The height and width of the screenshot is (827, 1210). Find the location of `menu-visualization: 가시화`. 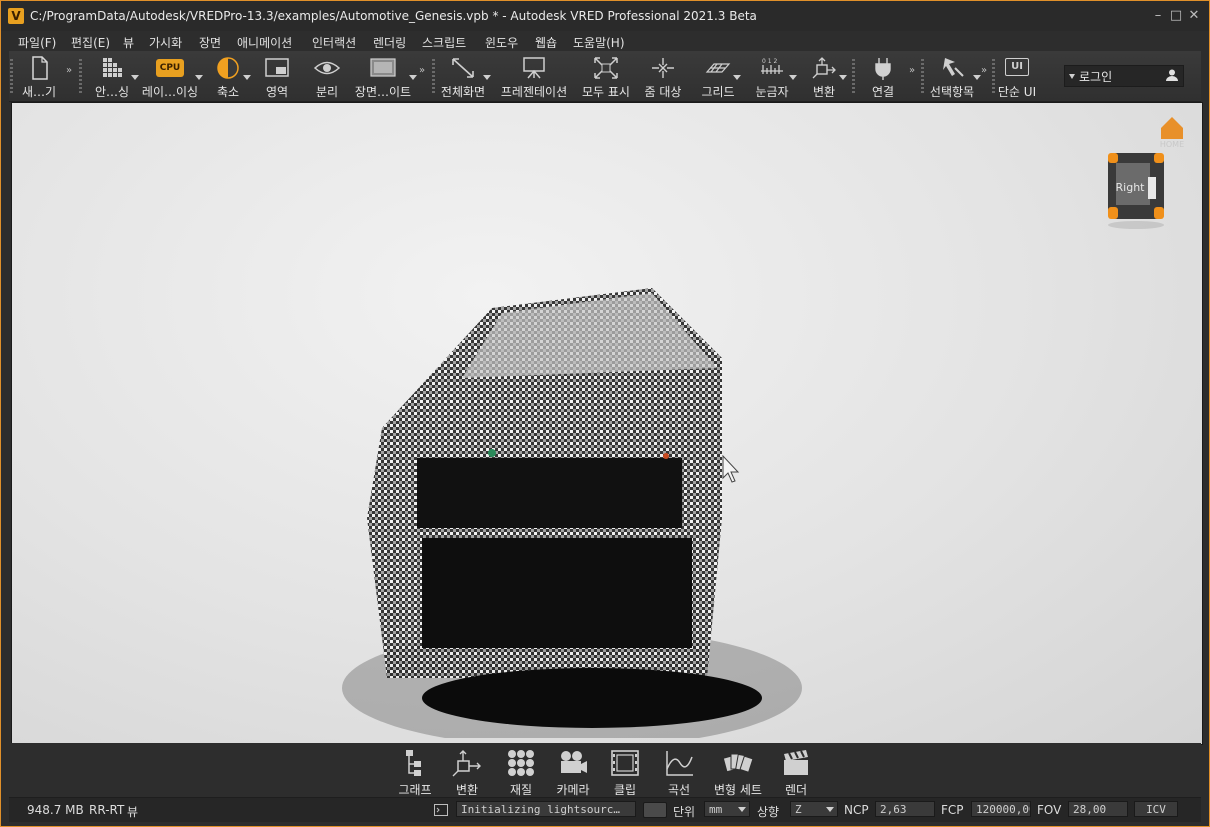

menu-visualization: 가시화 is located at coordinates (165, 42).